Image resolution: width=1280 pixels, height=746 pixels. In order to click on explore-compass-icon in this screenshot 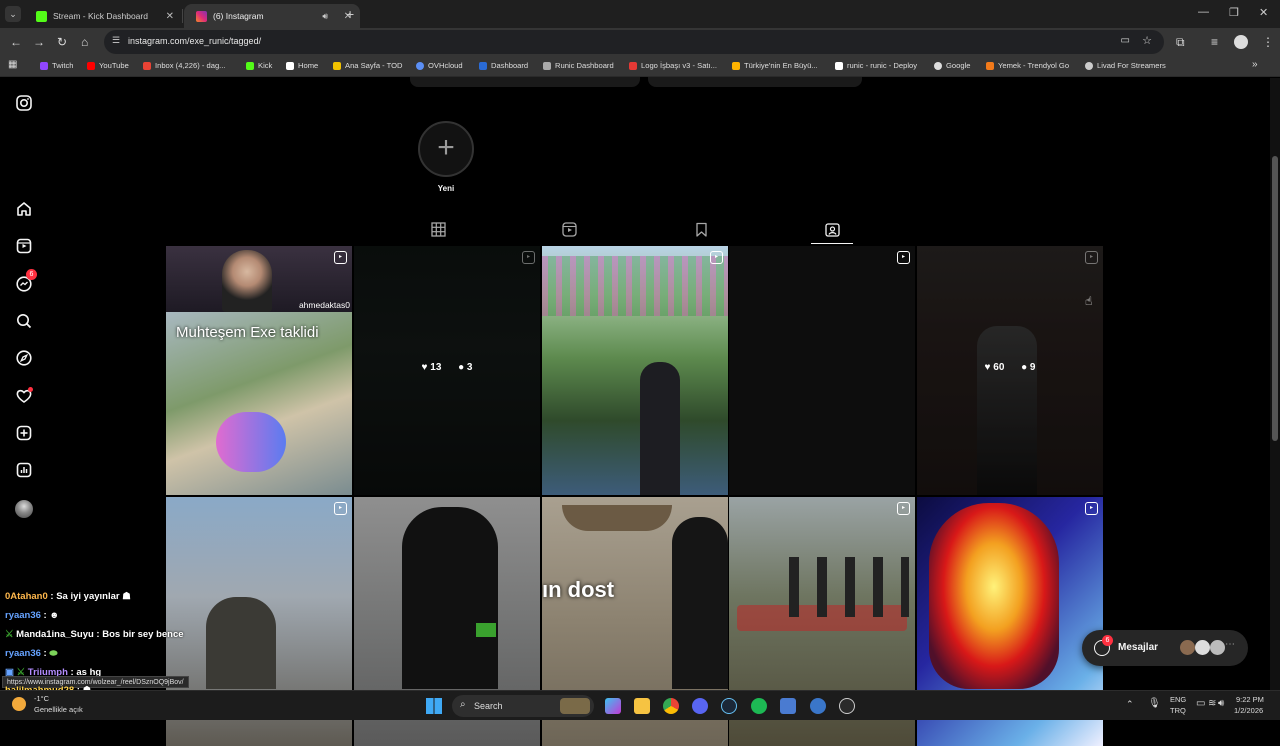, I will do `click(24, 359)`.